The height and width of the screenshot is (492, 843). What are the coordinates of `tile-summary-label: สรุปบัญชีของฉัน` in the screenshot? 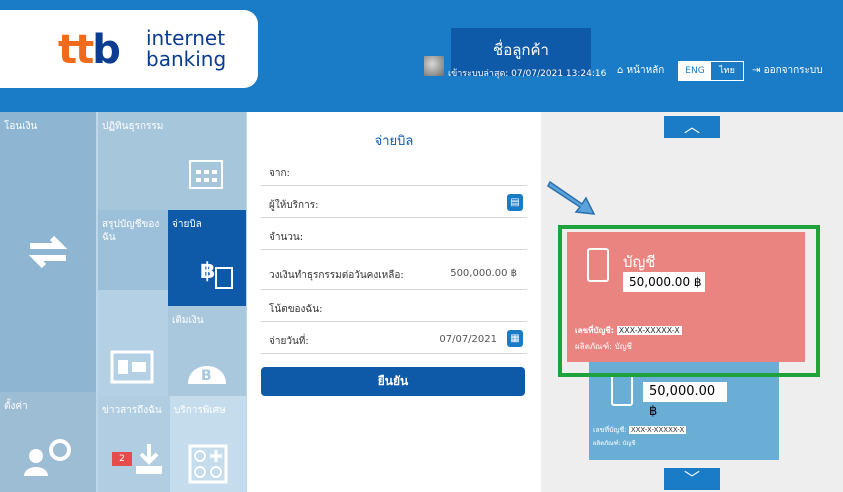 It's located at (131, 231).